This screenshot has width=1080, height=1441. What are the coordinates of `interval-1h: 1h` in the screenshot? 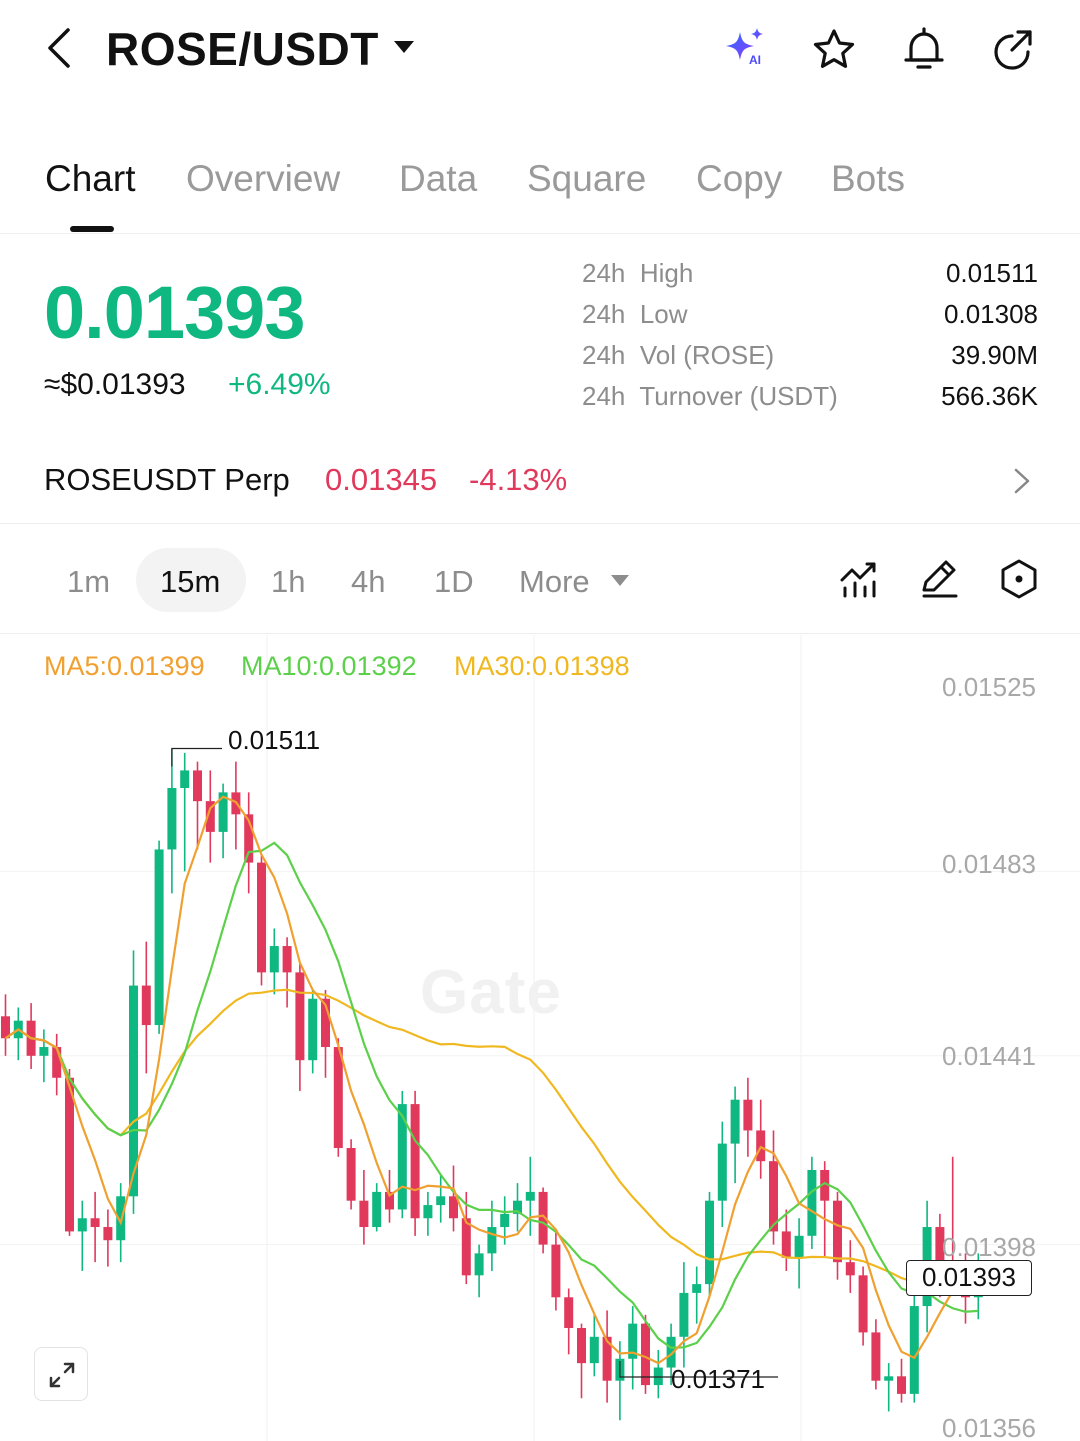 It's located at (288, 582).